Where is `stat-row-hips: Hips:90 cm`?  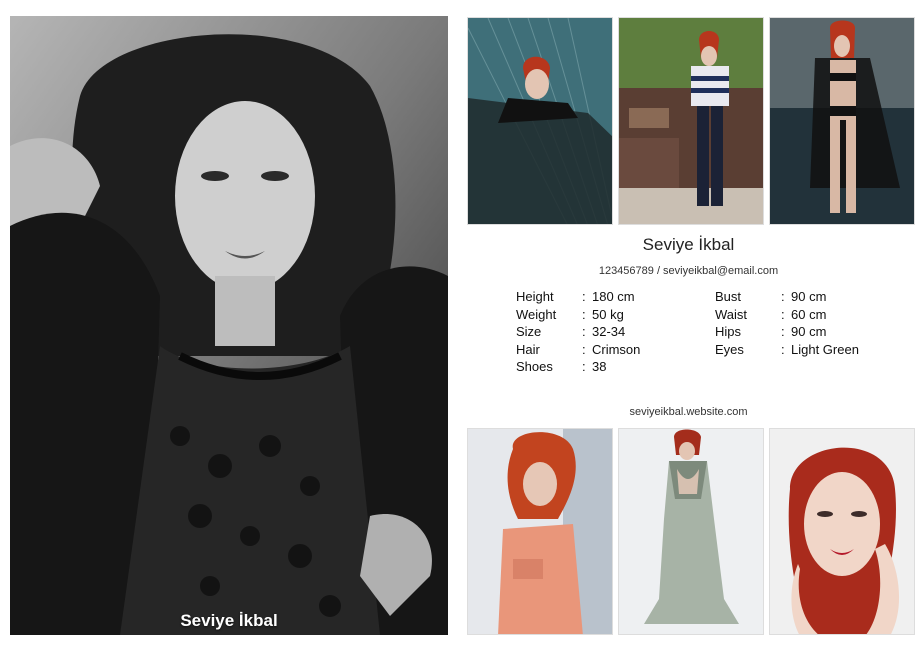
stat-row-hips: Hips:90 cm is located at coordinates (787, 332).